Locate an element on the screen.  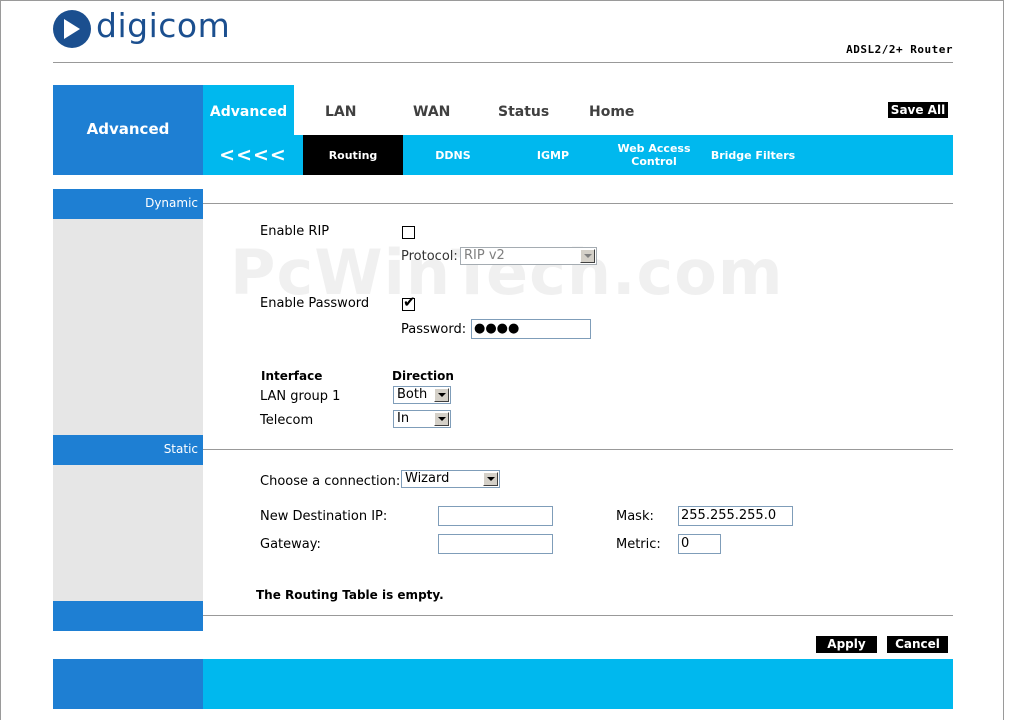
subtab-bridge-filters: Bridge Filters is located at coordinates (753, 155).